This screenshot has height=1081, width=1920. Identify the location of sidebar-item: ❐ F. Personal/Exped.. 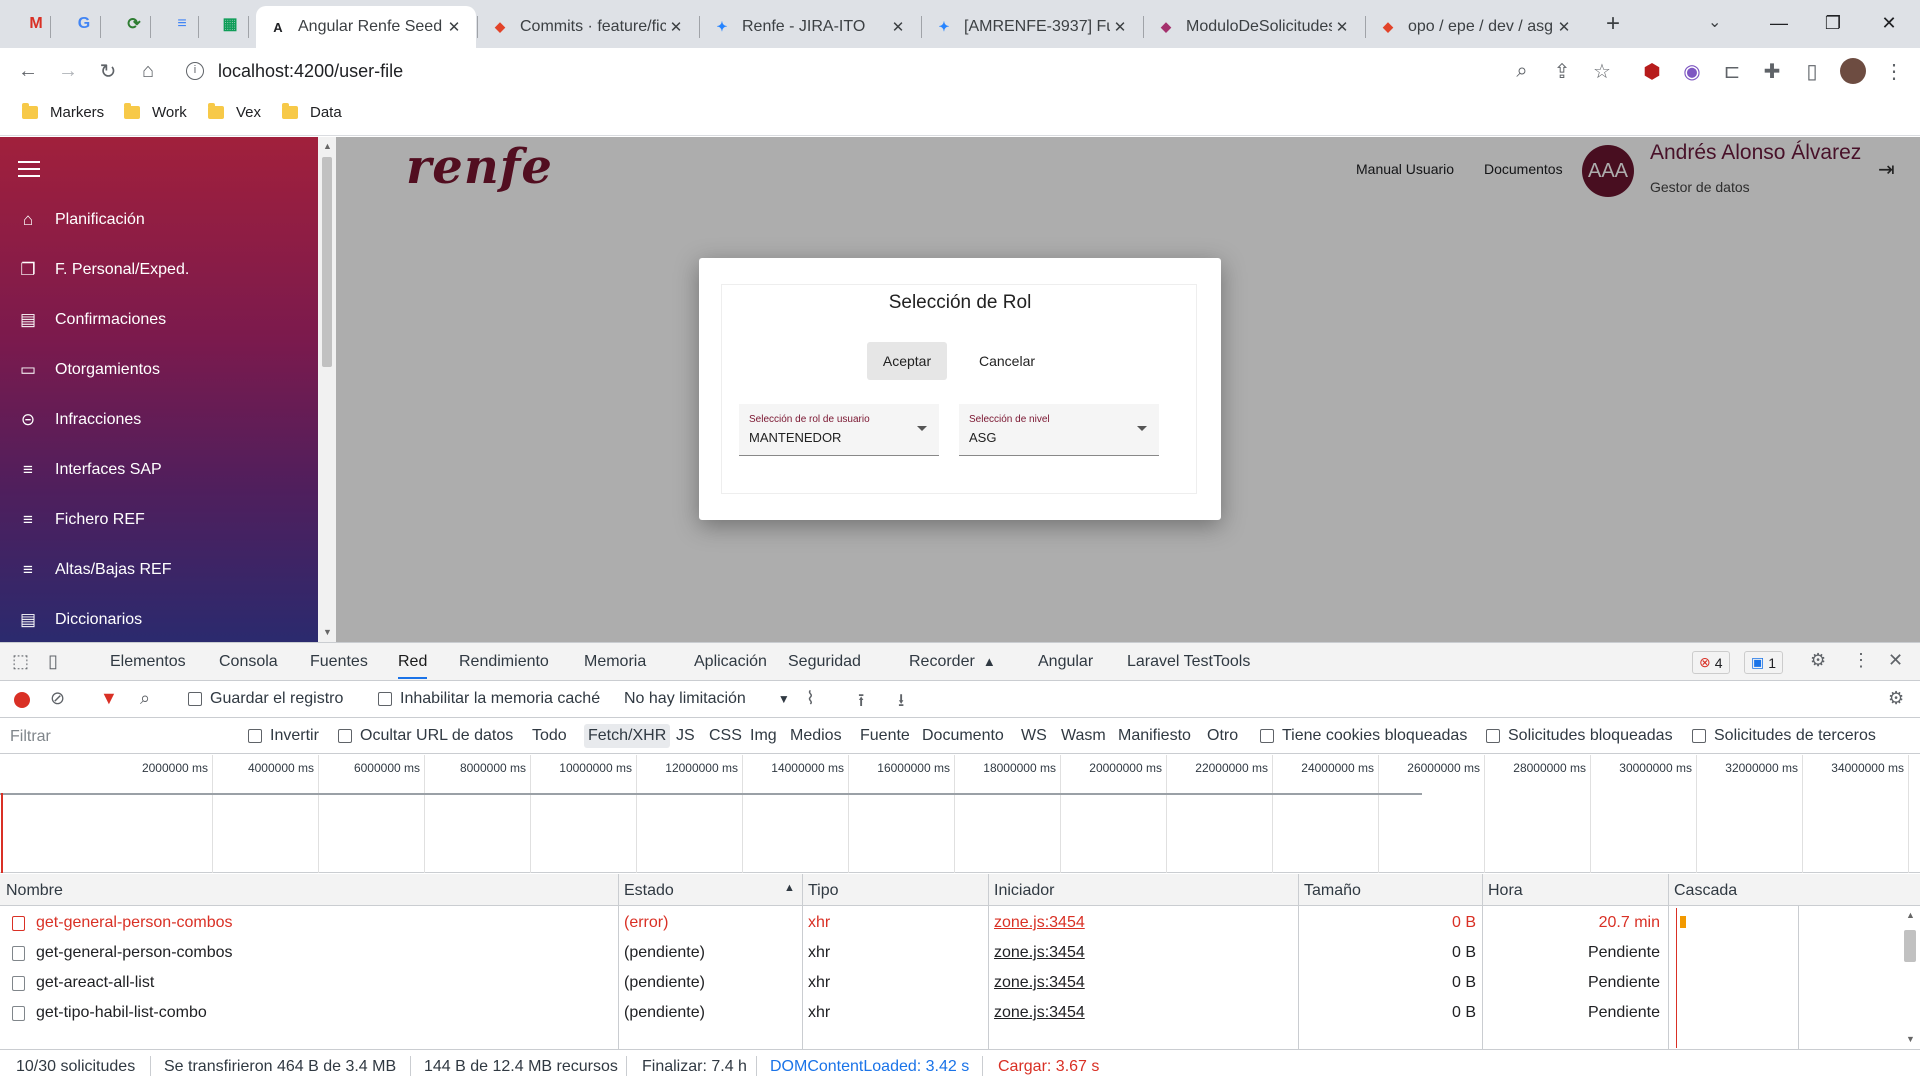
(159, 270).